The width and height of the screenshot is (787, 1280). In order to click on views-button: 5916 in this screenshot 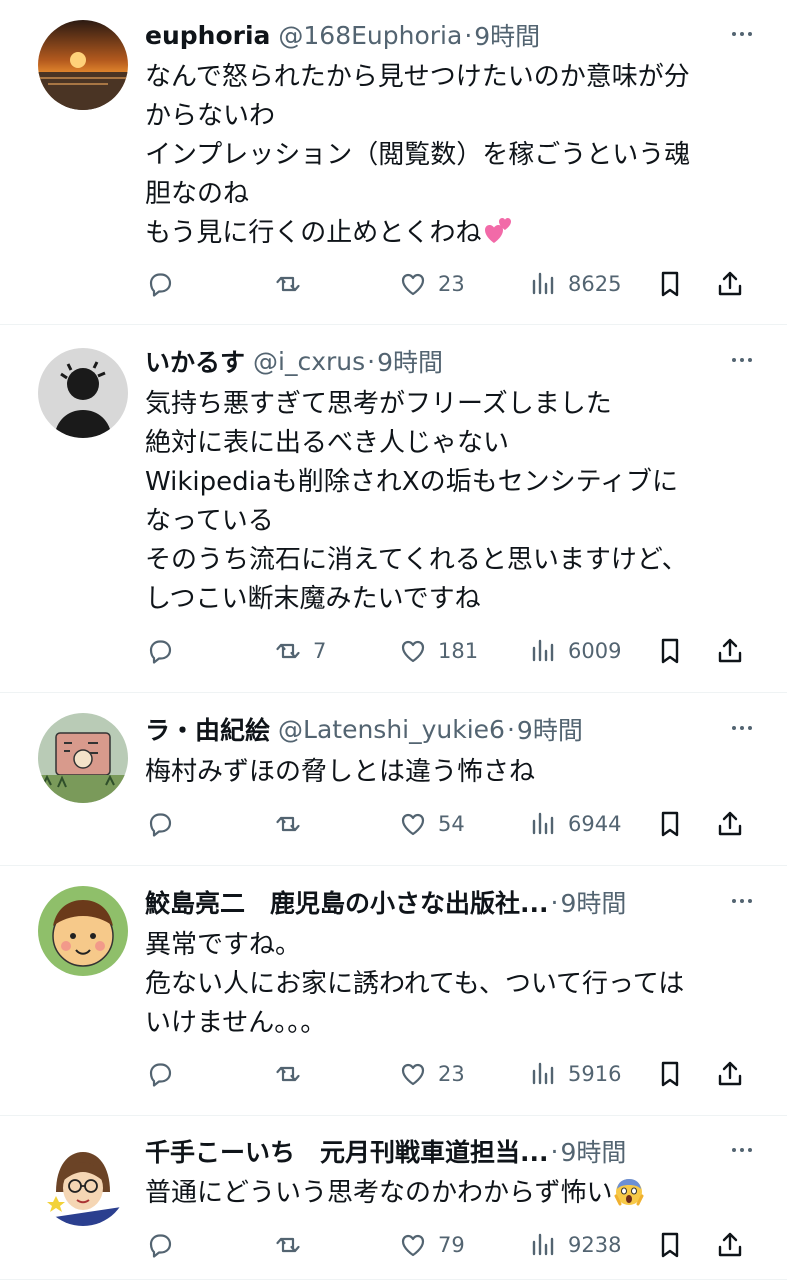, I will do `click(574, 1074)`.